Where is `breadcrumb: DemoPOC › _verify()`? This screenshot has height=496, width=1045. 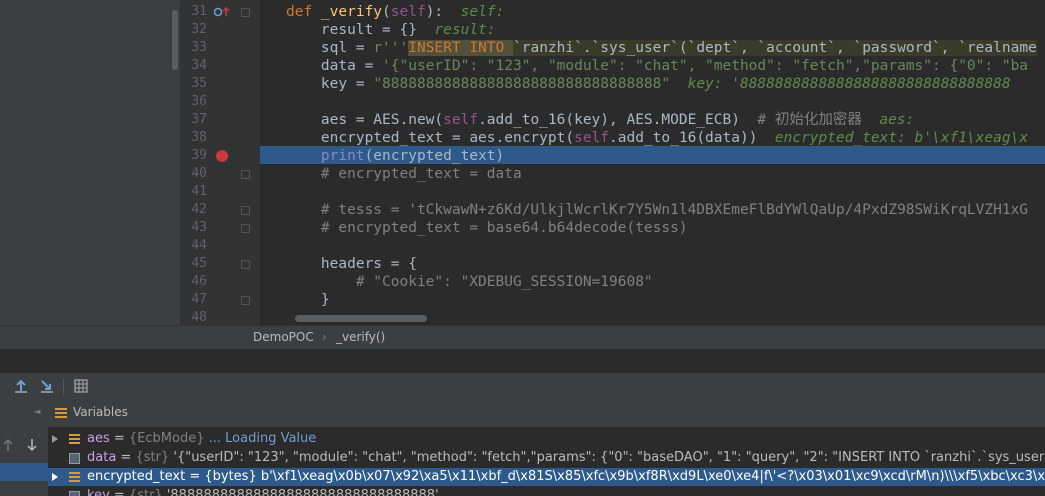
breadcrumb: DemoPOC › _verify() is located at coordinates (522, 337).